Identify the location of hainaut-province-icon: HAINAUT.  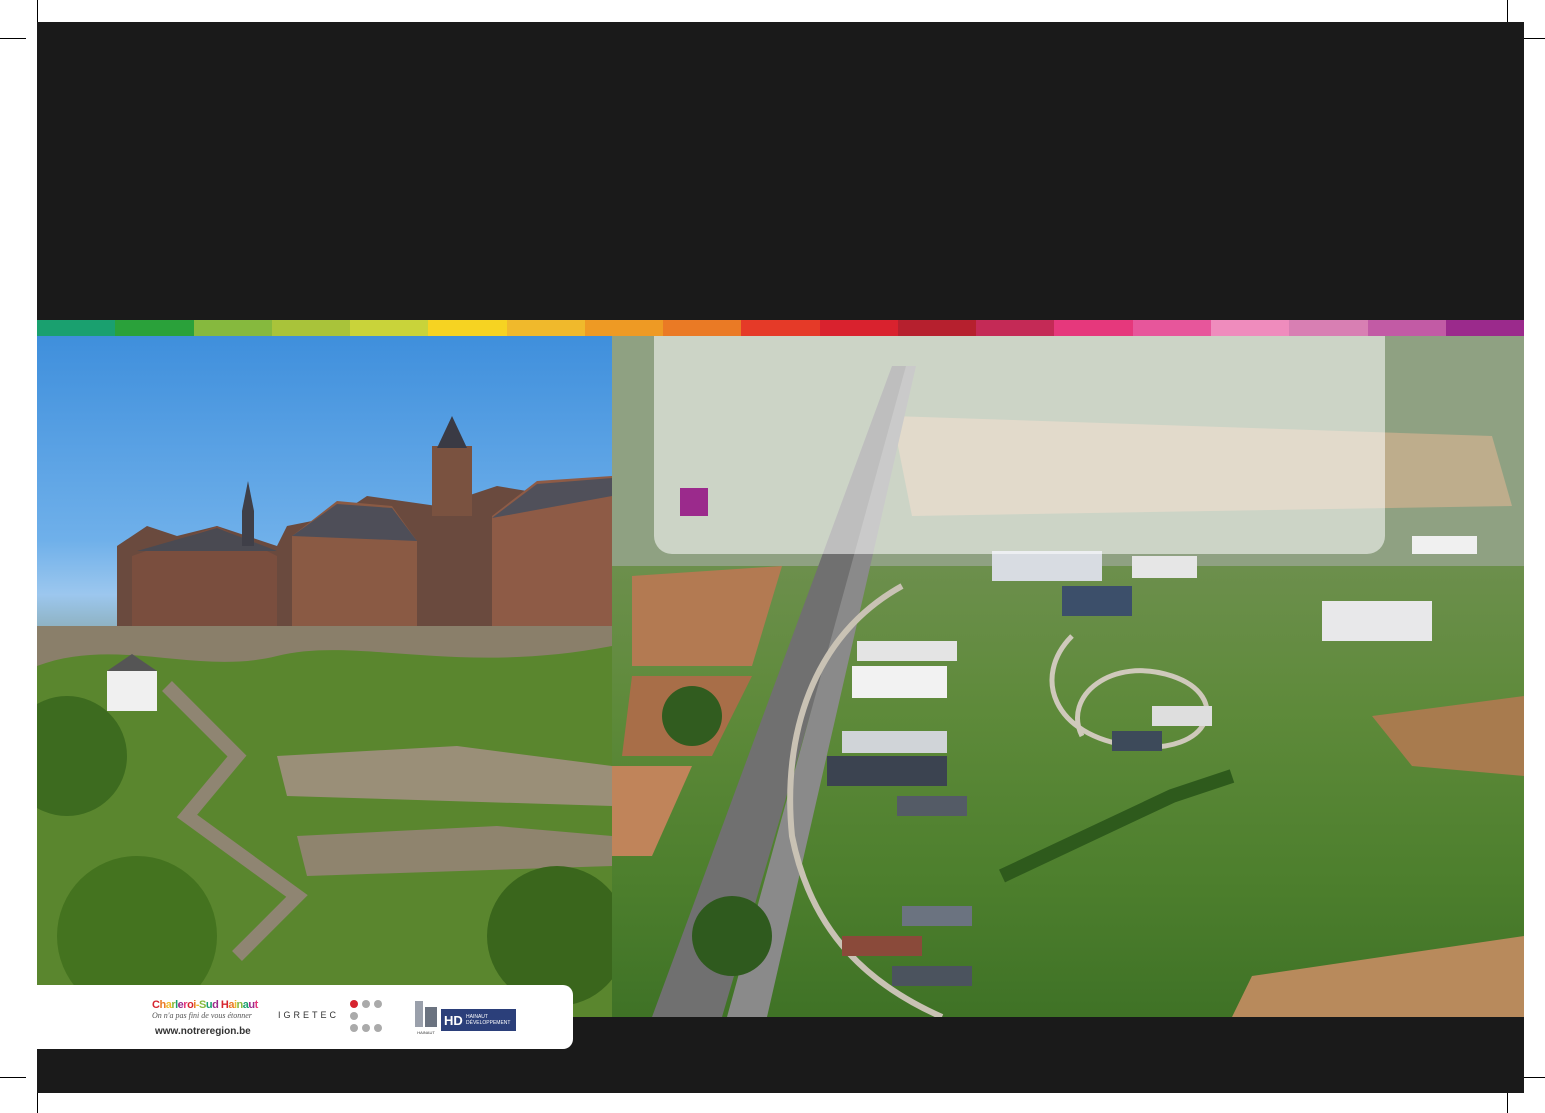
(426, 1017).